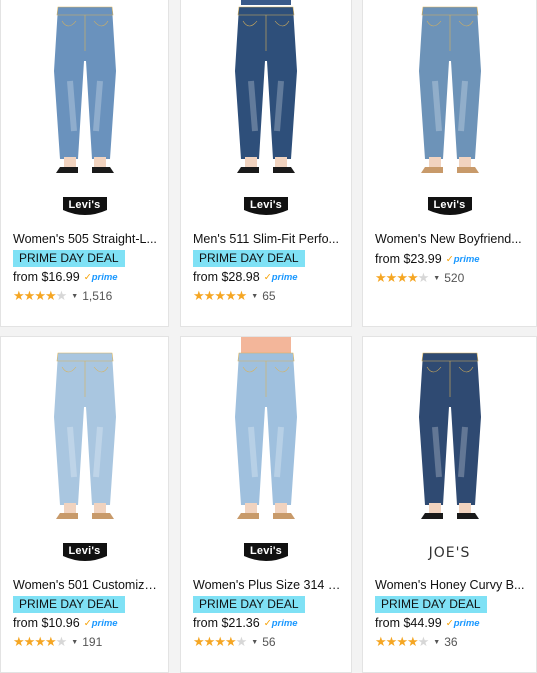 This screenshot has width=537, height=673. I want to click on review-count: 36, so click(450, 642).